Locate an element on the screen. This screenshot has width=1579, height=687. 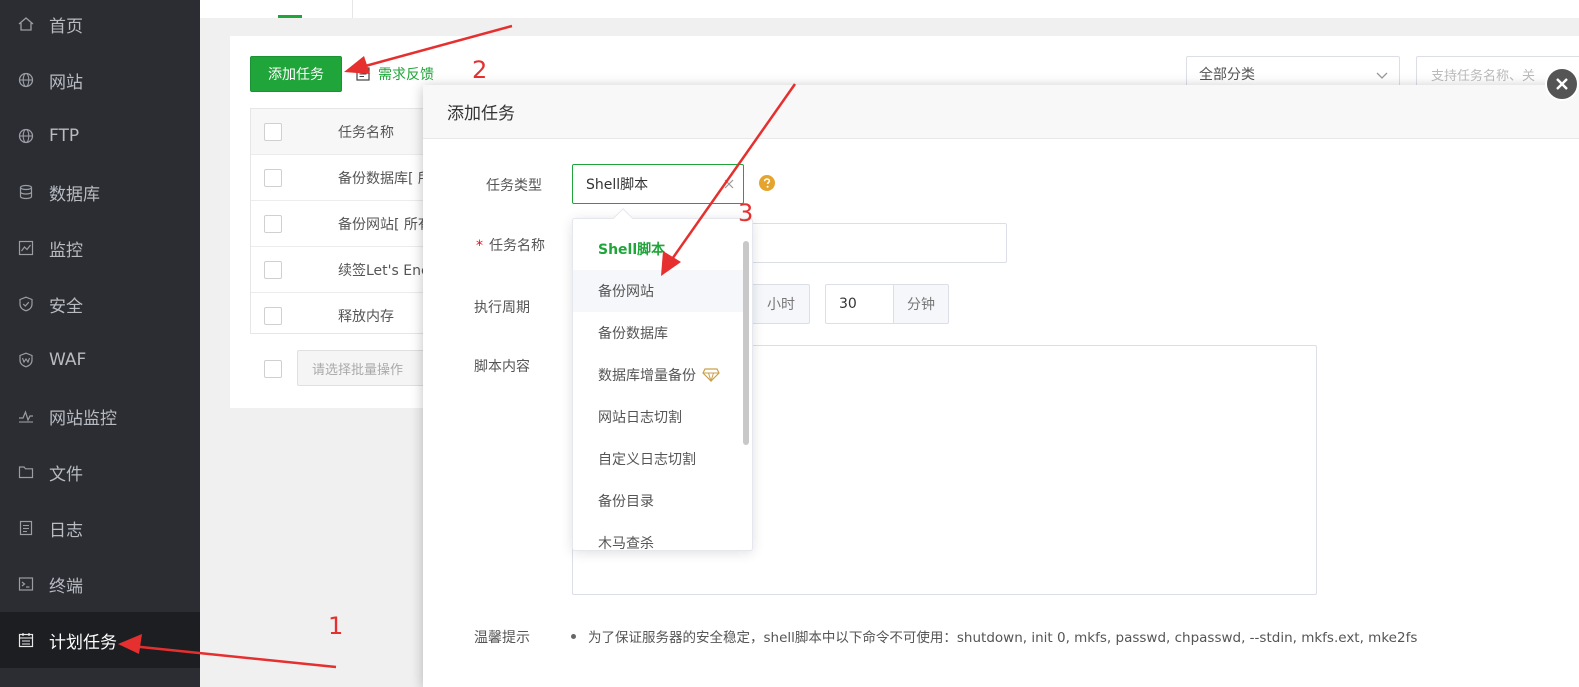
sidebar-item-label: 计划任务 is located at coordinates (83, 642).